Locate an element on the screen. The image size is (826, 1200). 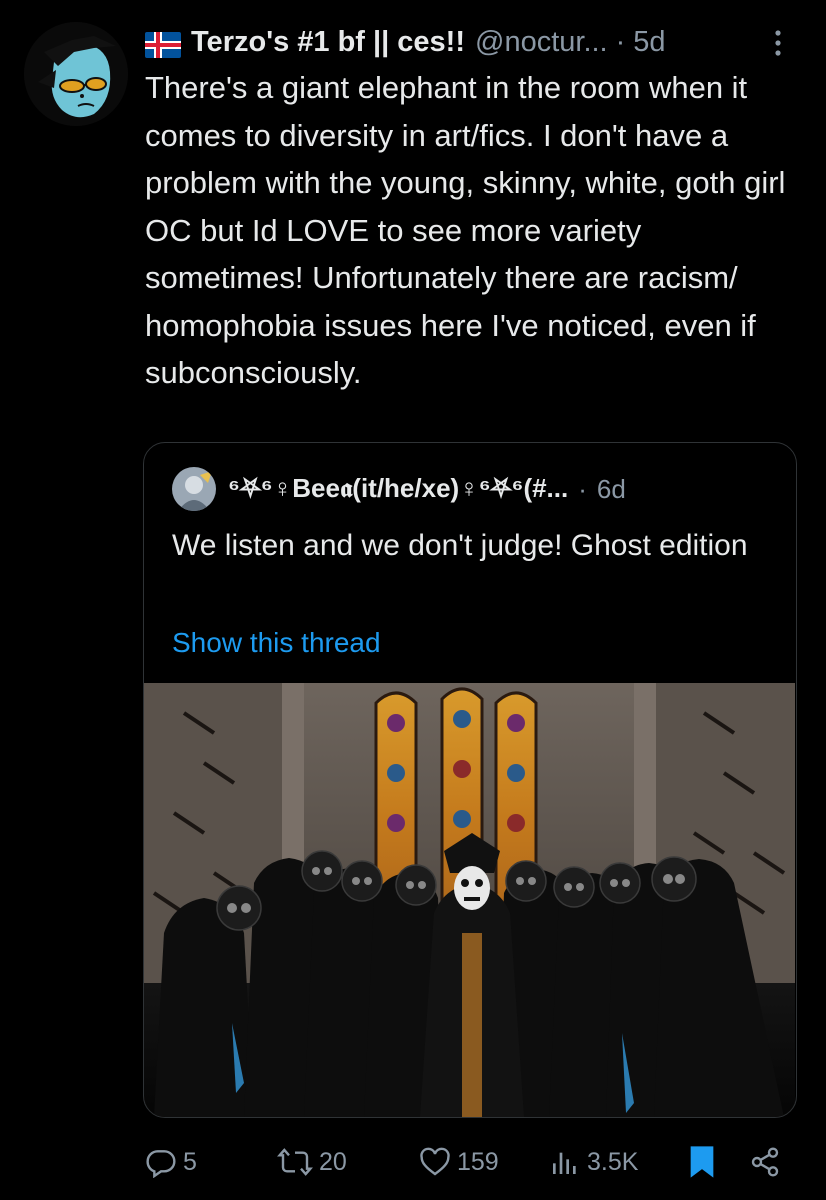
views-count: 3.5K is located at coordinates (613, 1161).